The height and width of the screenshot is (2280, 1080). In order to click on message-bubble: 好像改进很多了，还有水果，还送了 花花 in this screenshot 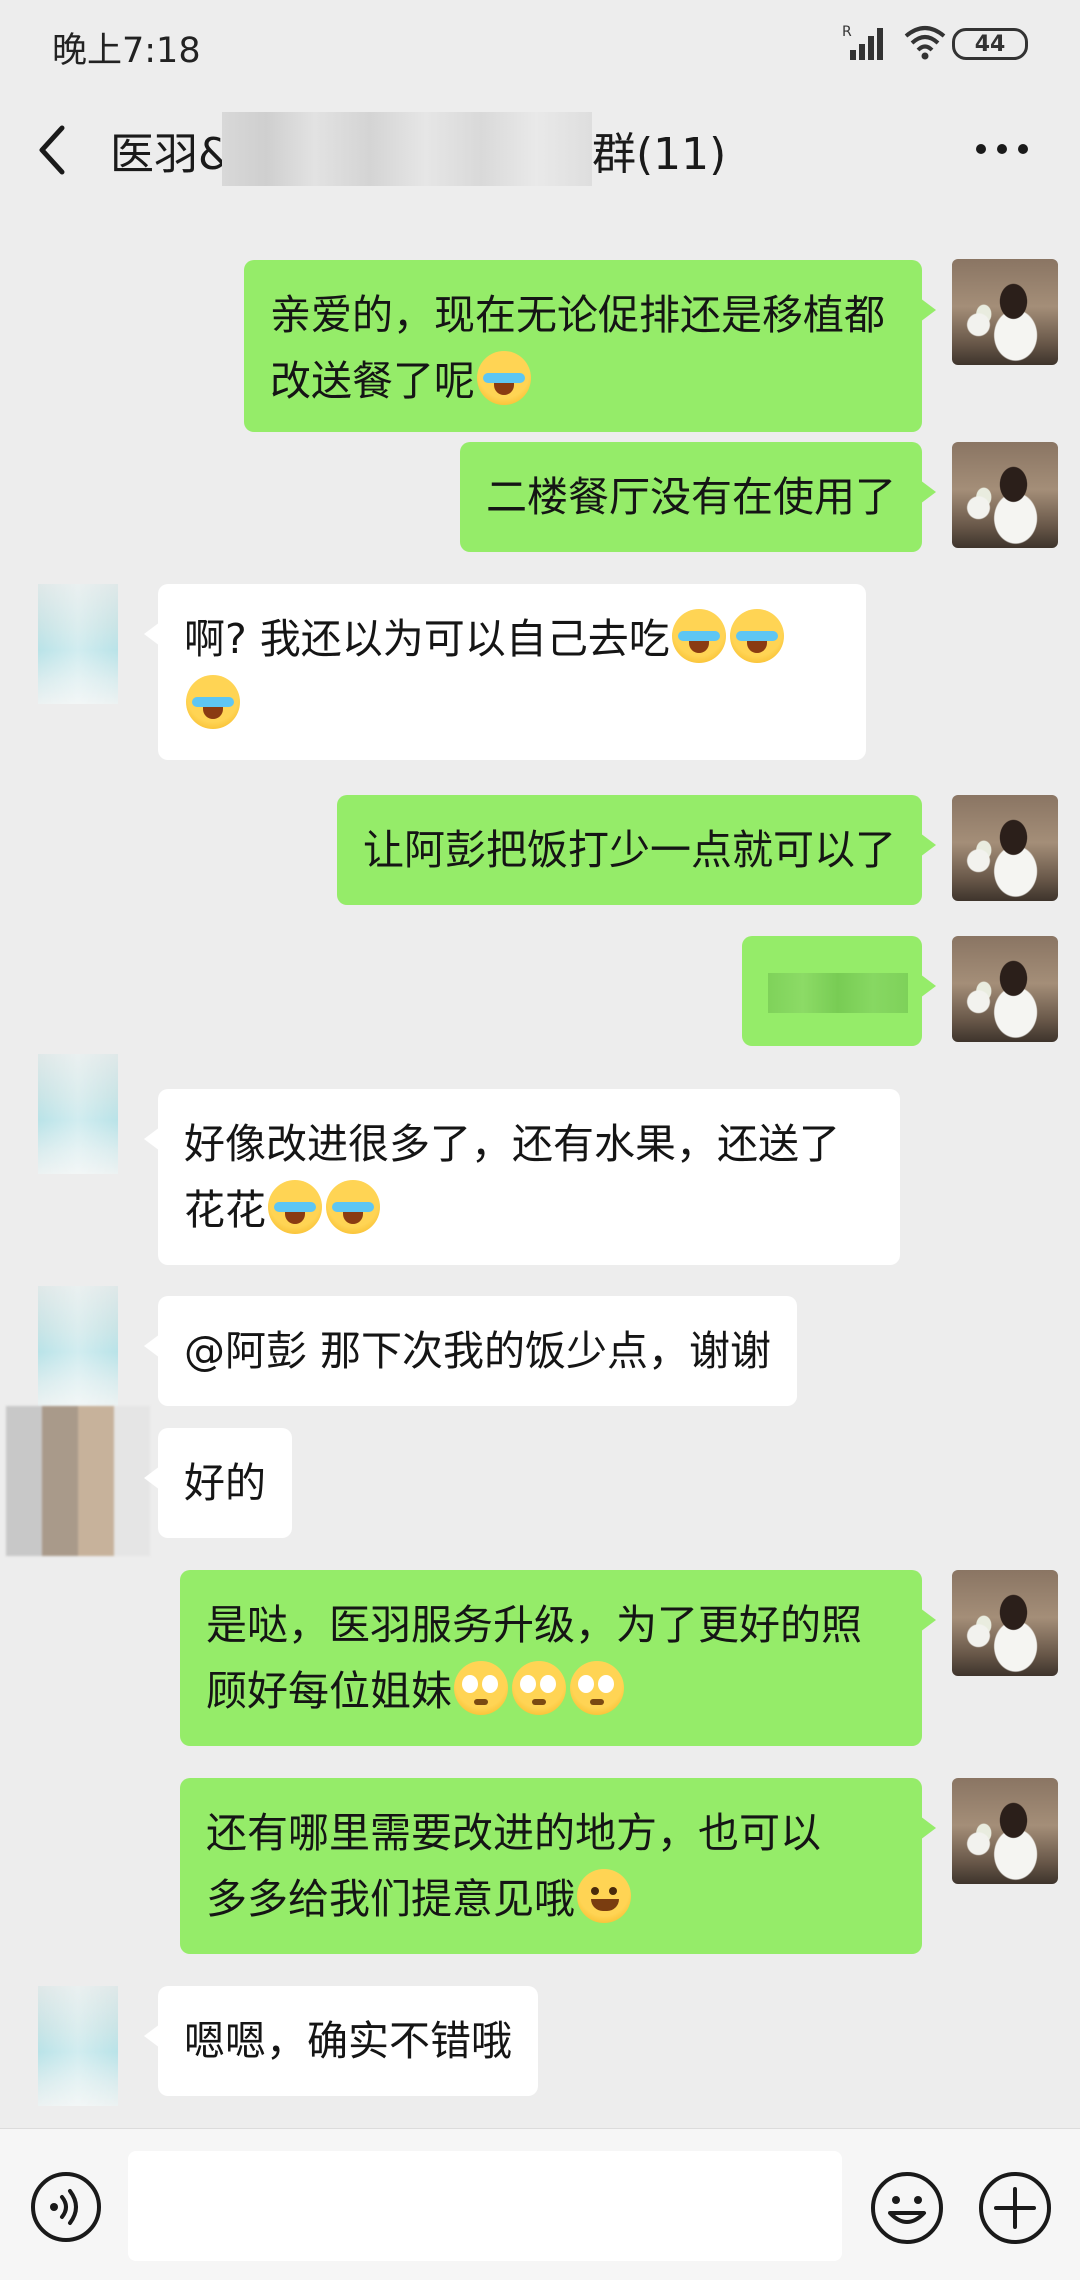, I will do `click(522, 1177)`.